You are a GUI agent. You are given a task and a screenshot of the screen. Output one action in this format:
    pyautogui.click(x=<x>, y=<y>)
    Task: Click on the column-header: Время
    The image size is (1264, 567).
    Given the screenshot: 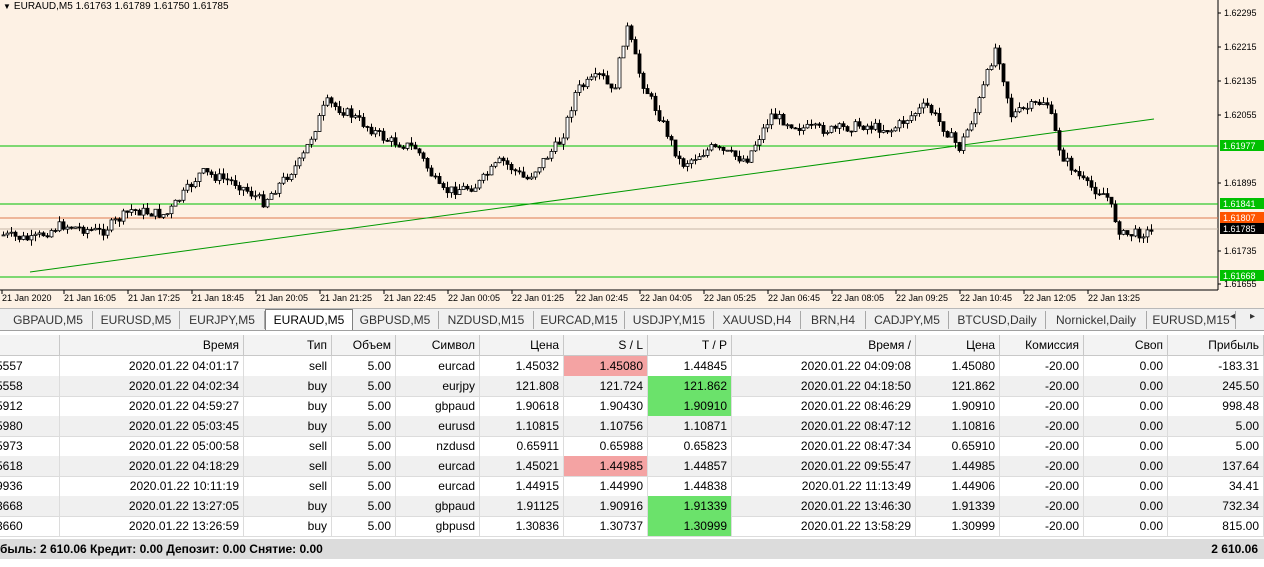 What is the action you would take?
    pyautogui.click(x=152, y=345)
    